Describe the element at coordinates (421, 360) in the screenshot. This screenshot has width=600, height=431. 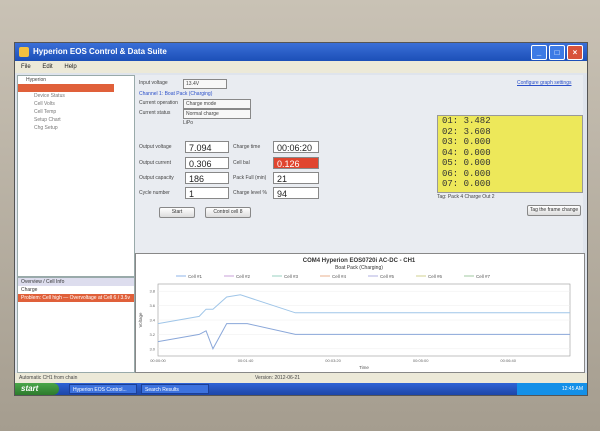
I see `x-tick-label: 00:05:00` at that location.